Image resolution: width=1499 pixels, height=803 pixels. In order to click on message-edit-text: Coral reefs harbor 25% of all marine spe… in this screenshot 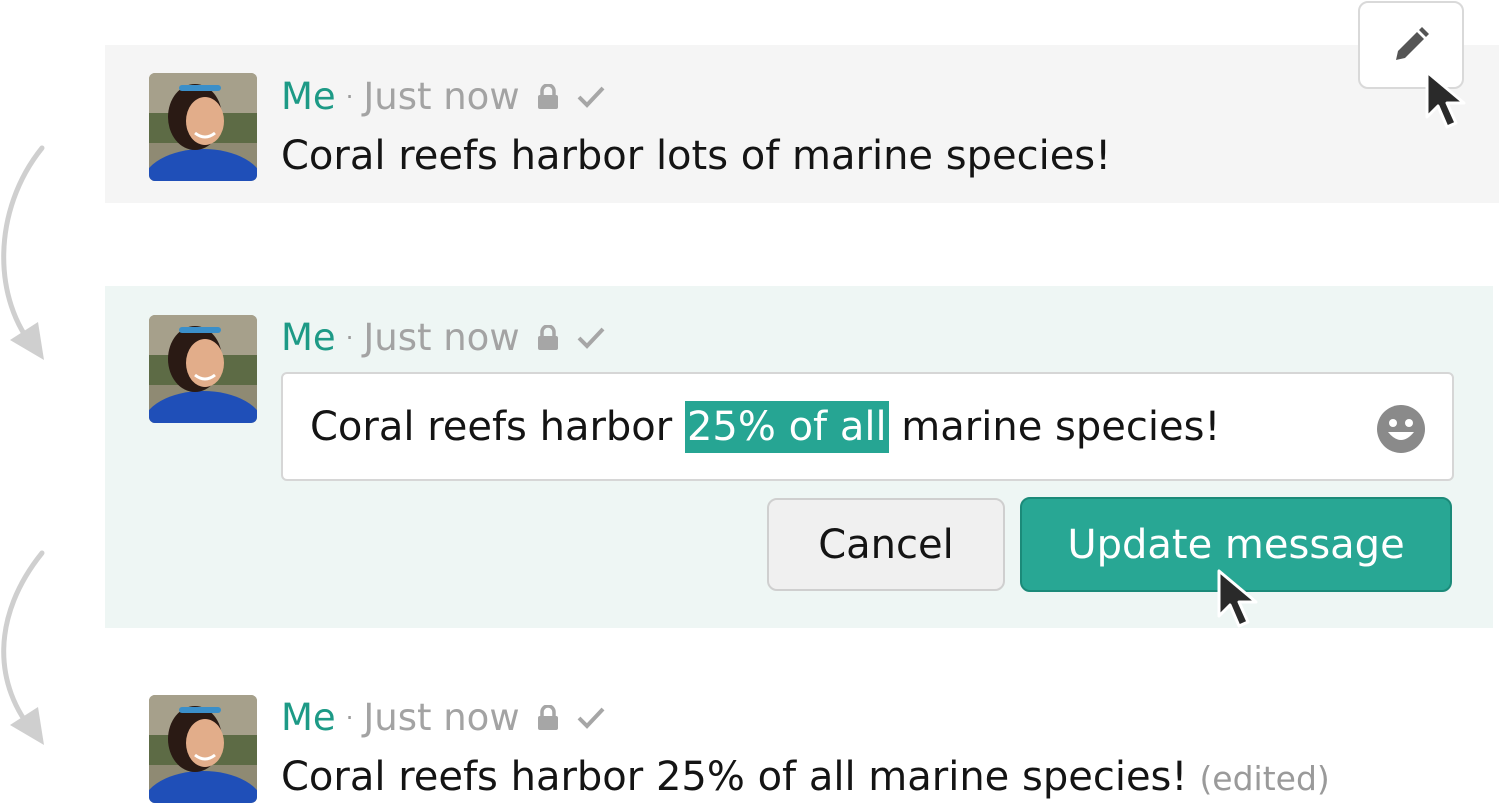, I will do `click(765, 427)`.